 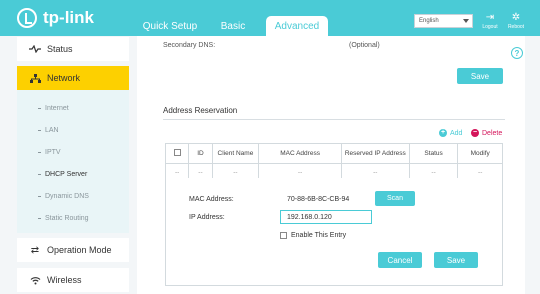 I want to click on section-divider, so click(x=334, y=119).